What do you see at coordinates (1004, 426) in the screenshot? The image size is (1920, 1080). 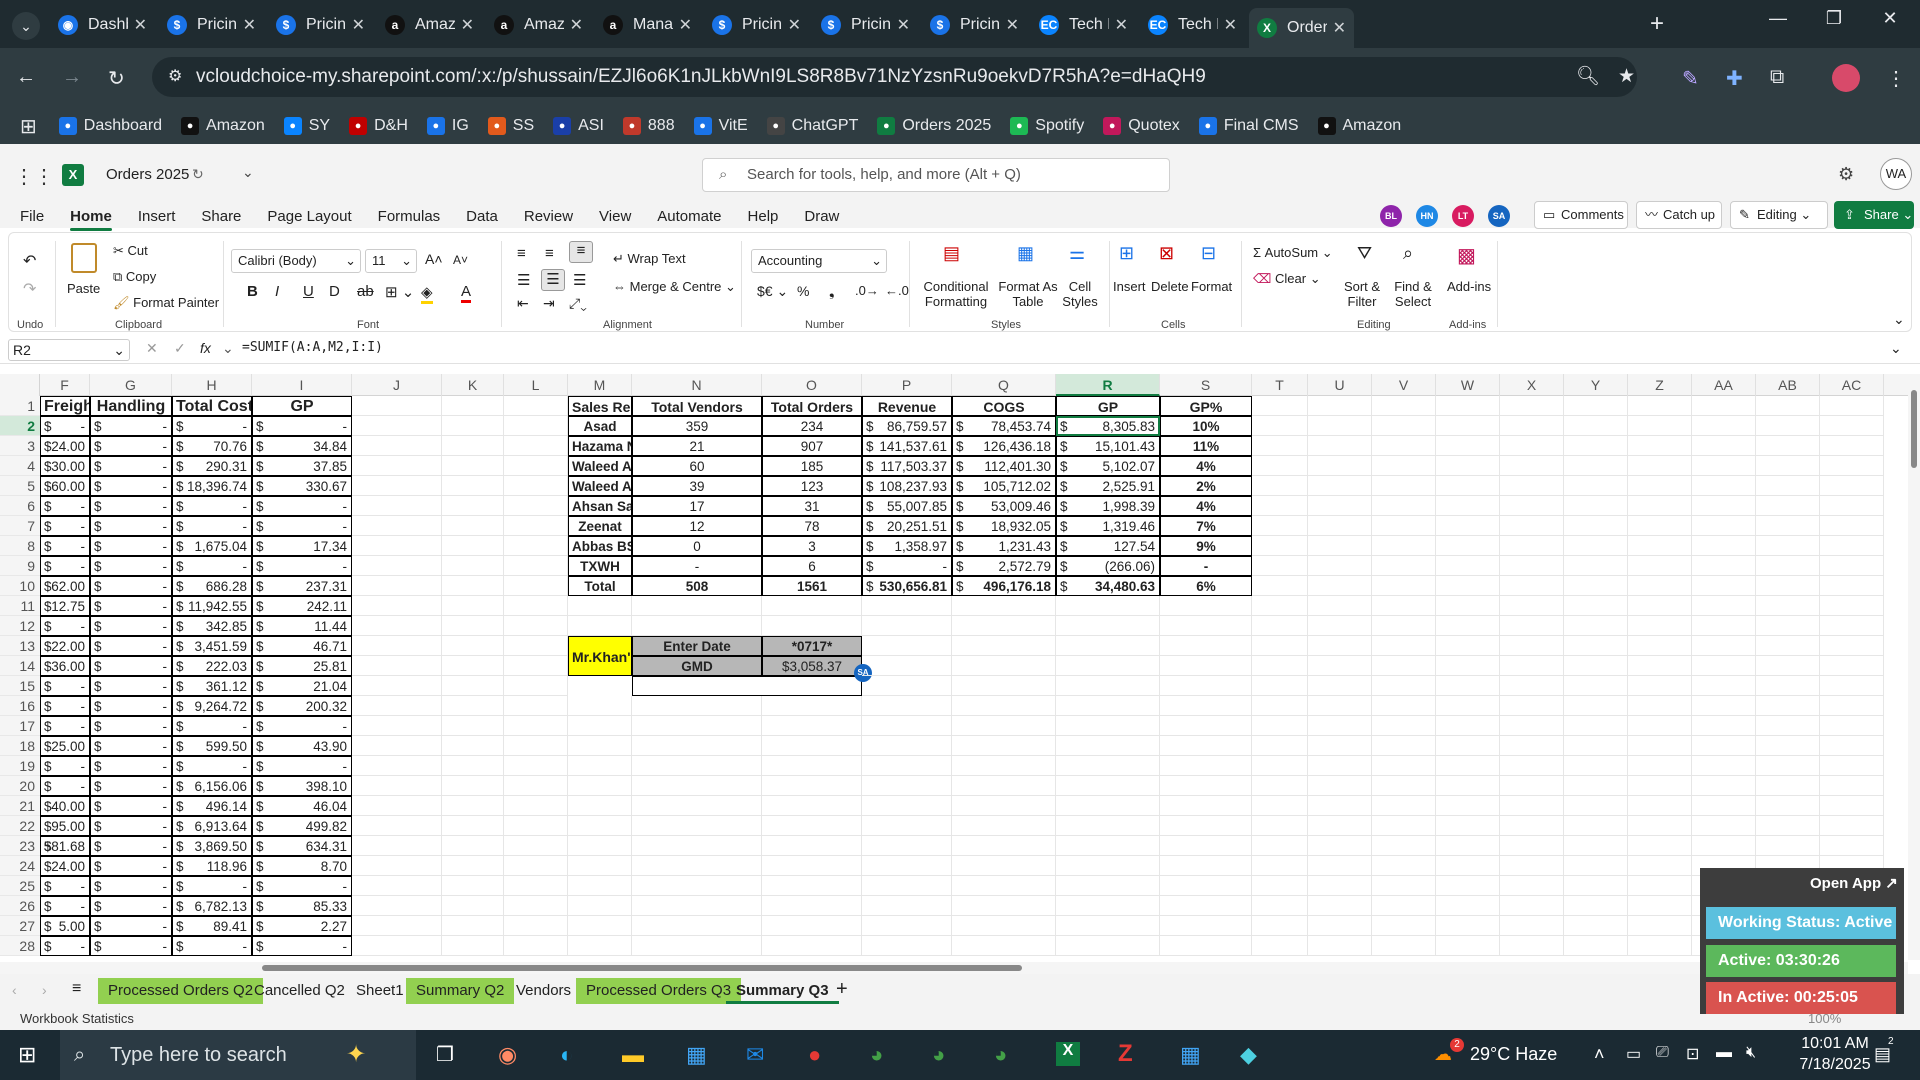 I see `summary-money-cell: $78,453.74` at bounding box center [1004, 426].